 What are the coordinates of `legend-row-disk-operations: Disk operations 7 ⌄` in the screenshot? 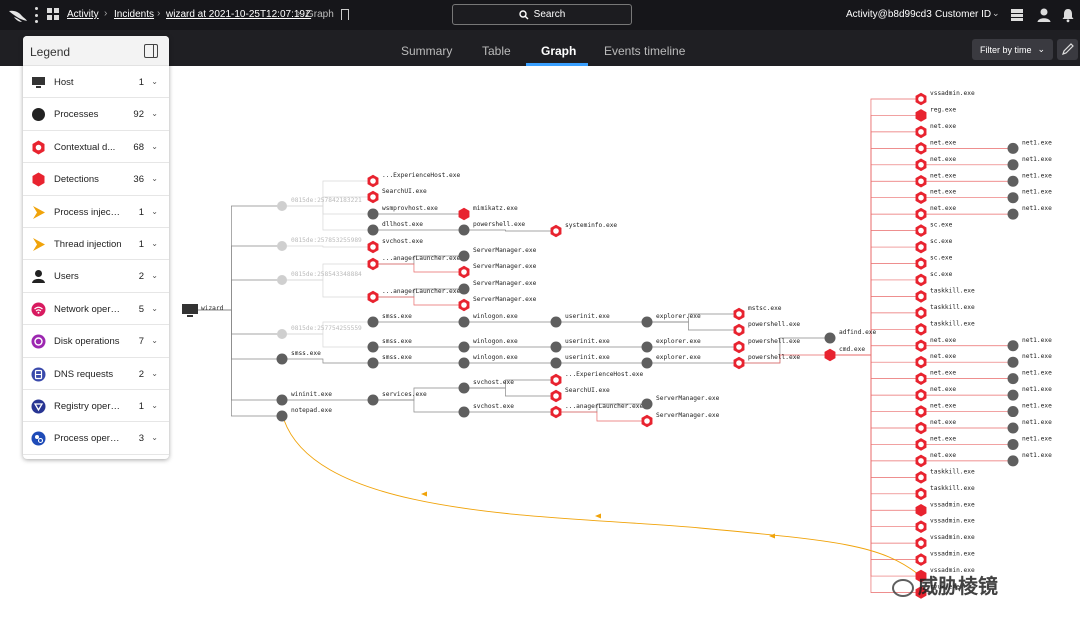 It's located at (96, 341).